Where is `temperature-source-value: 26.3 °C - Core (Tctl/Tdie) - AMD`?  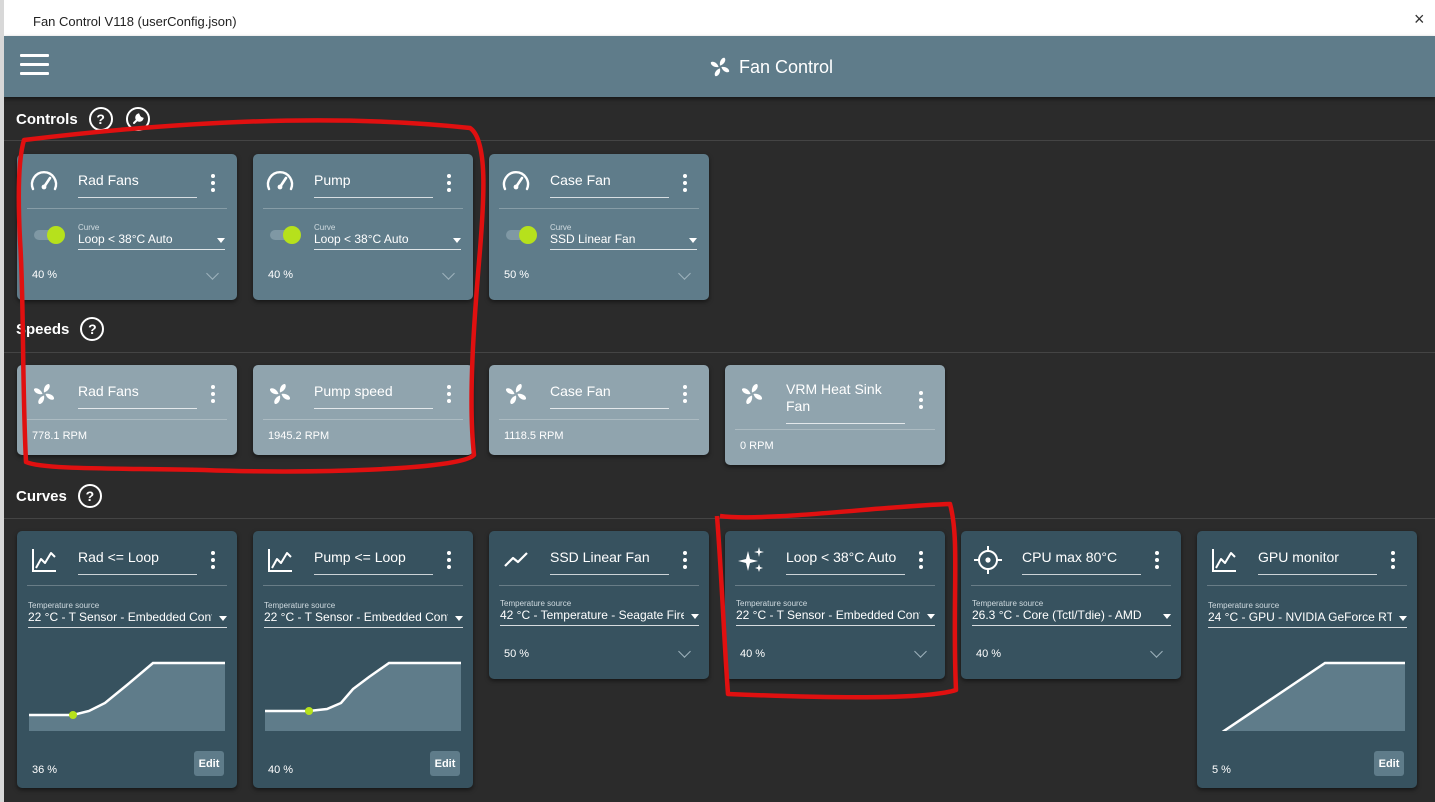 temperature-source-value: 26.3 °C - Core (Tctl/Tdie) - AMD is located at coordinates (1057, 615).